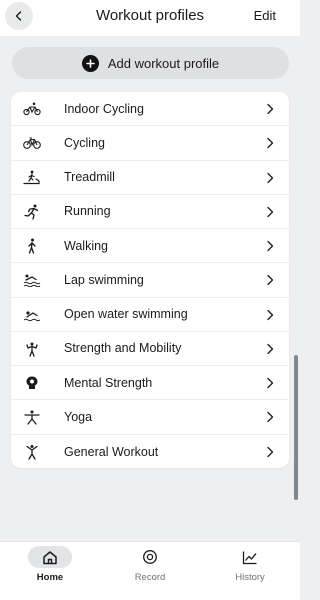 The width and height of the screenshot is (320, 600). Describe the element at coordinates (32, 178) in the screenshot. I see `treadmill-icon` at that location.